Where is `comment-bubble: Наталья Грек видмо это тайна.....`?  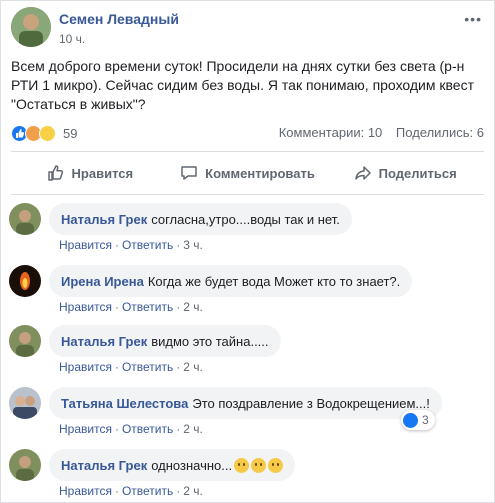
comment-bubble: Наталья Грек видмо это тайна..... is located at coordinates (165, 341).